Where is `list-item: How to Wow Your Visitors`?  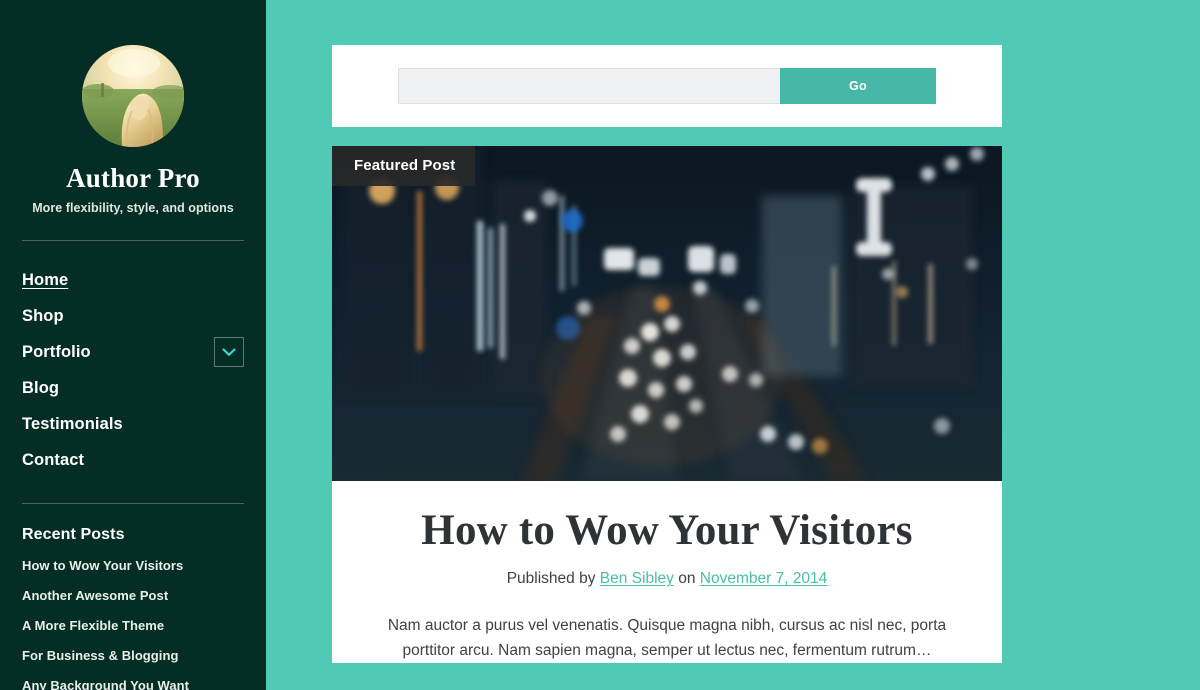
list-item: How to Wow Your Visitors is located at coordinates (133, 566).